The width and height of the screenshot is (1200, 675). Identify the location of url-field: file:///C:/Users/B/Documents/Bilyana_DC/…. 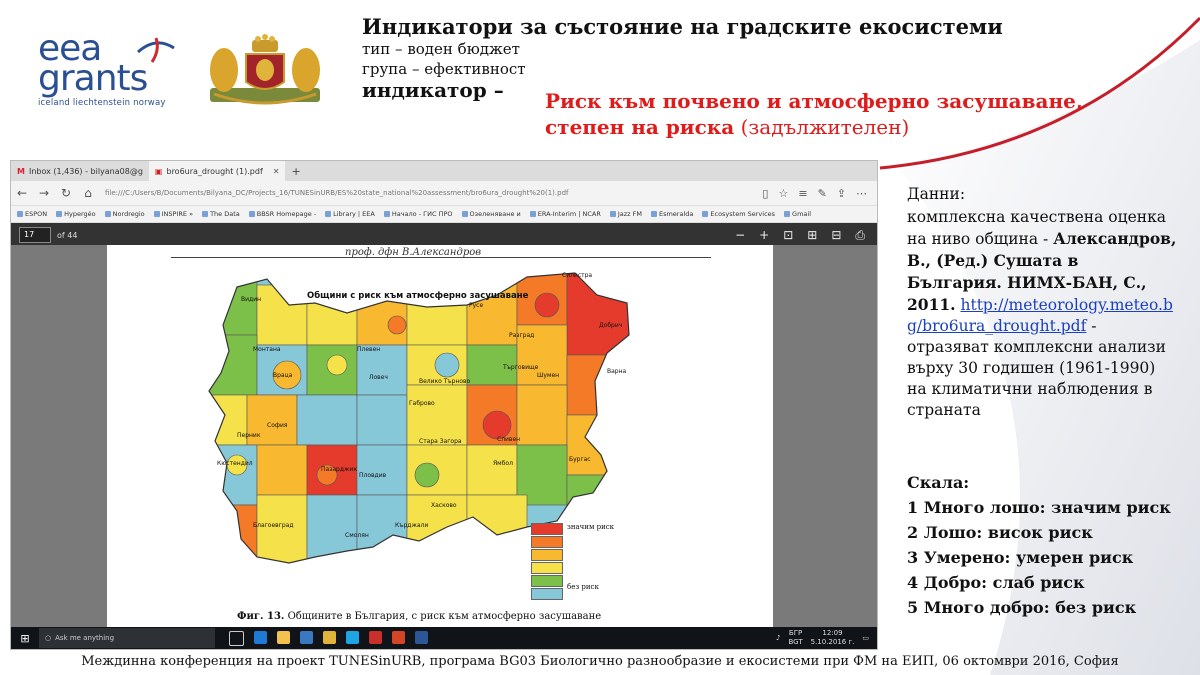
(430, 193).